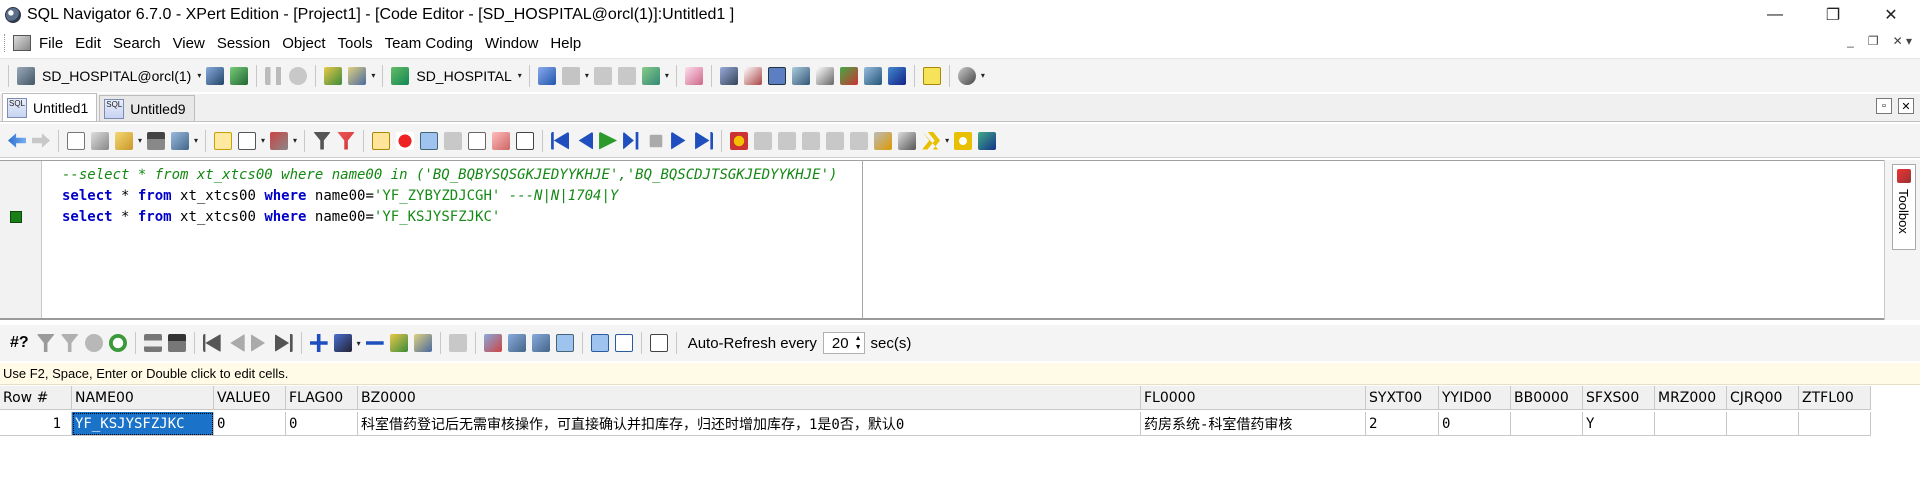  What do you see at coordinates (239, 75) in the screenshot?
I see `globe-icon` at bounding box center [239, 75].